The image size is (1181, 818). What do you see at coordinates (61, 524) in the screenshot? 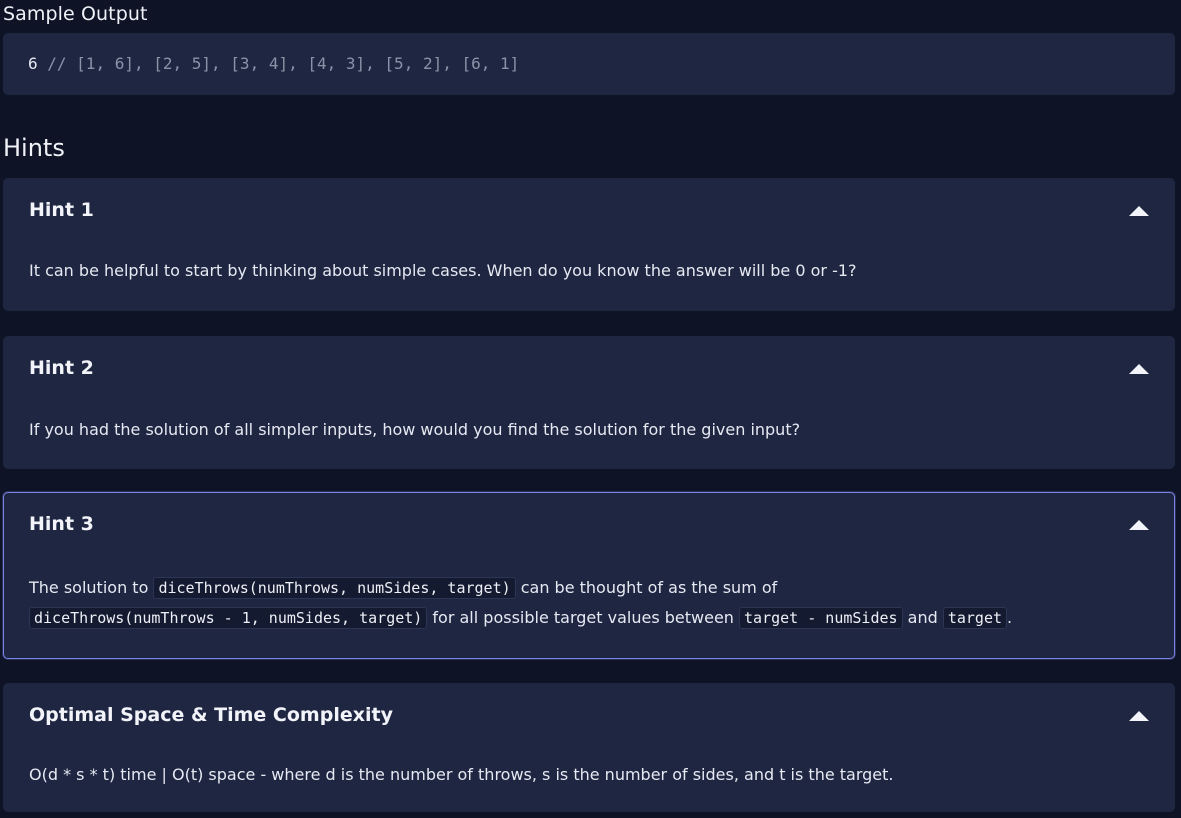
I see `hint-3-title: Hint 3` at bounding box center [61, 524].